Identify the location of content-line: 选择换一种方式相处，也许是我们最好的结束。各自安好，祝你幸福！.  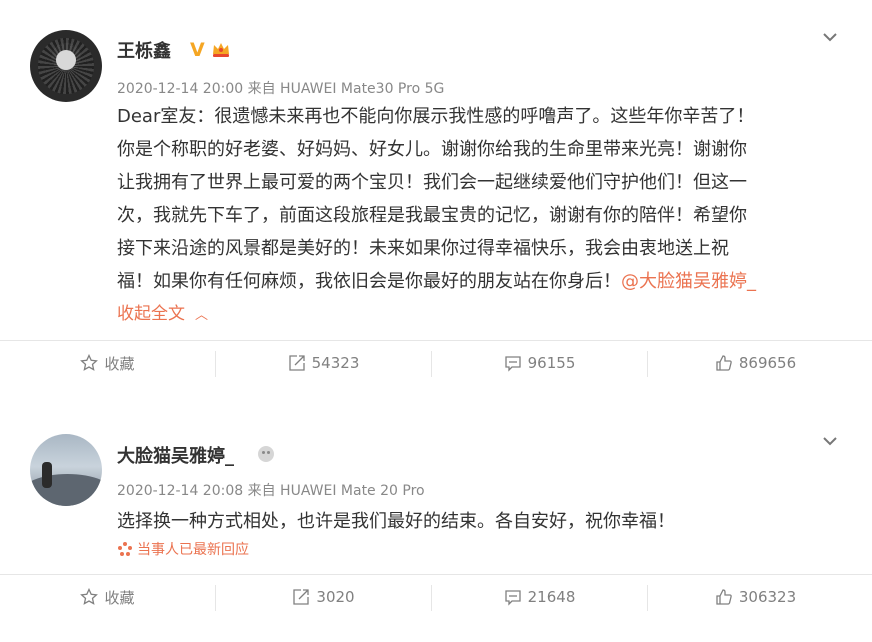
(396, 521).